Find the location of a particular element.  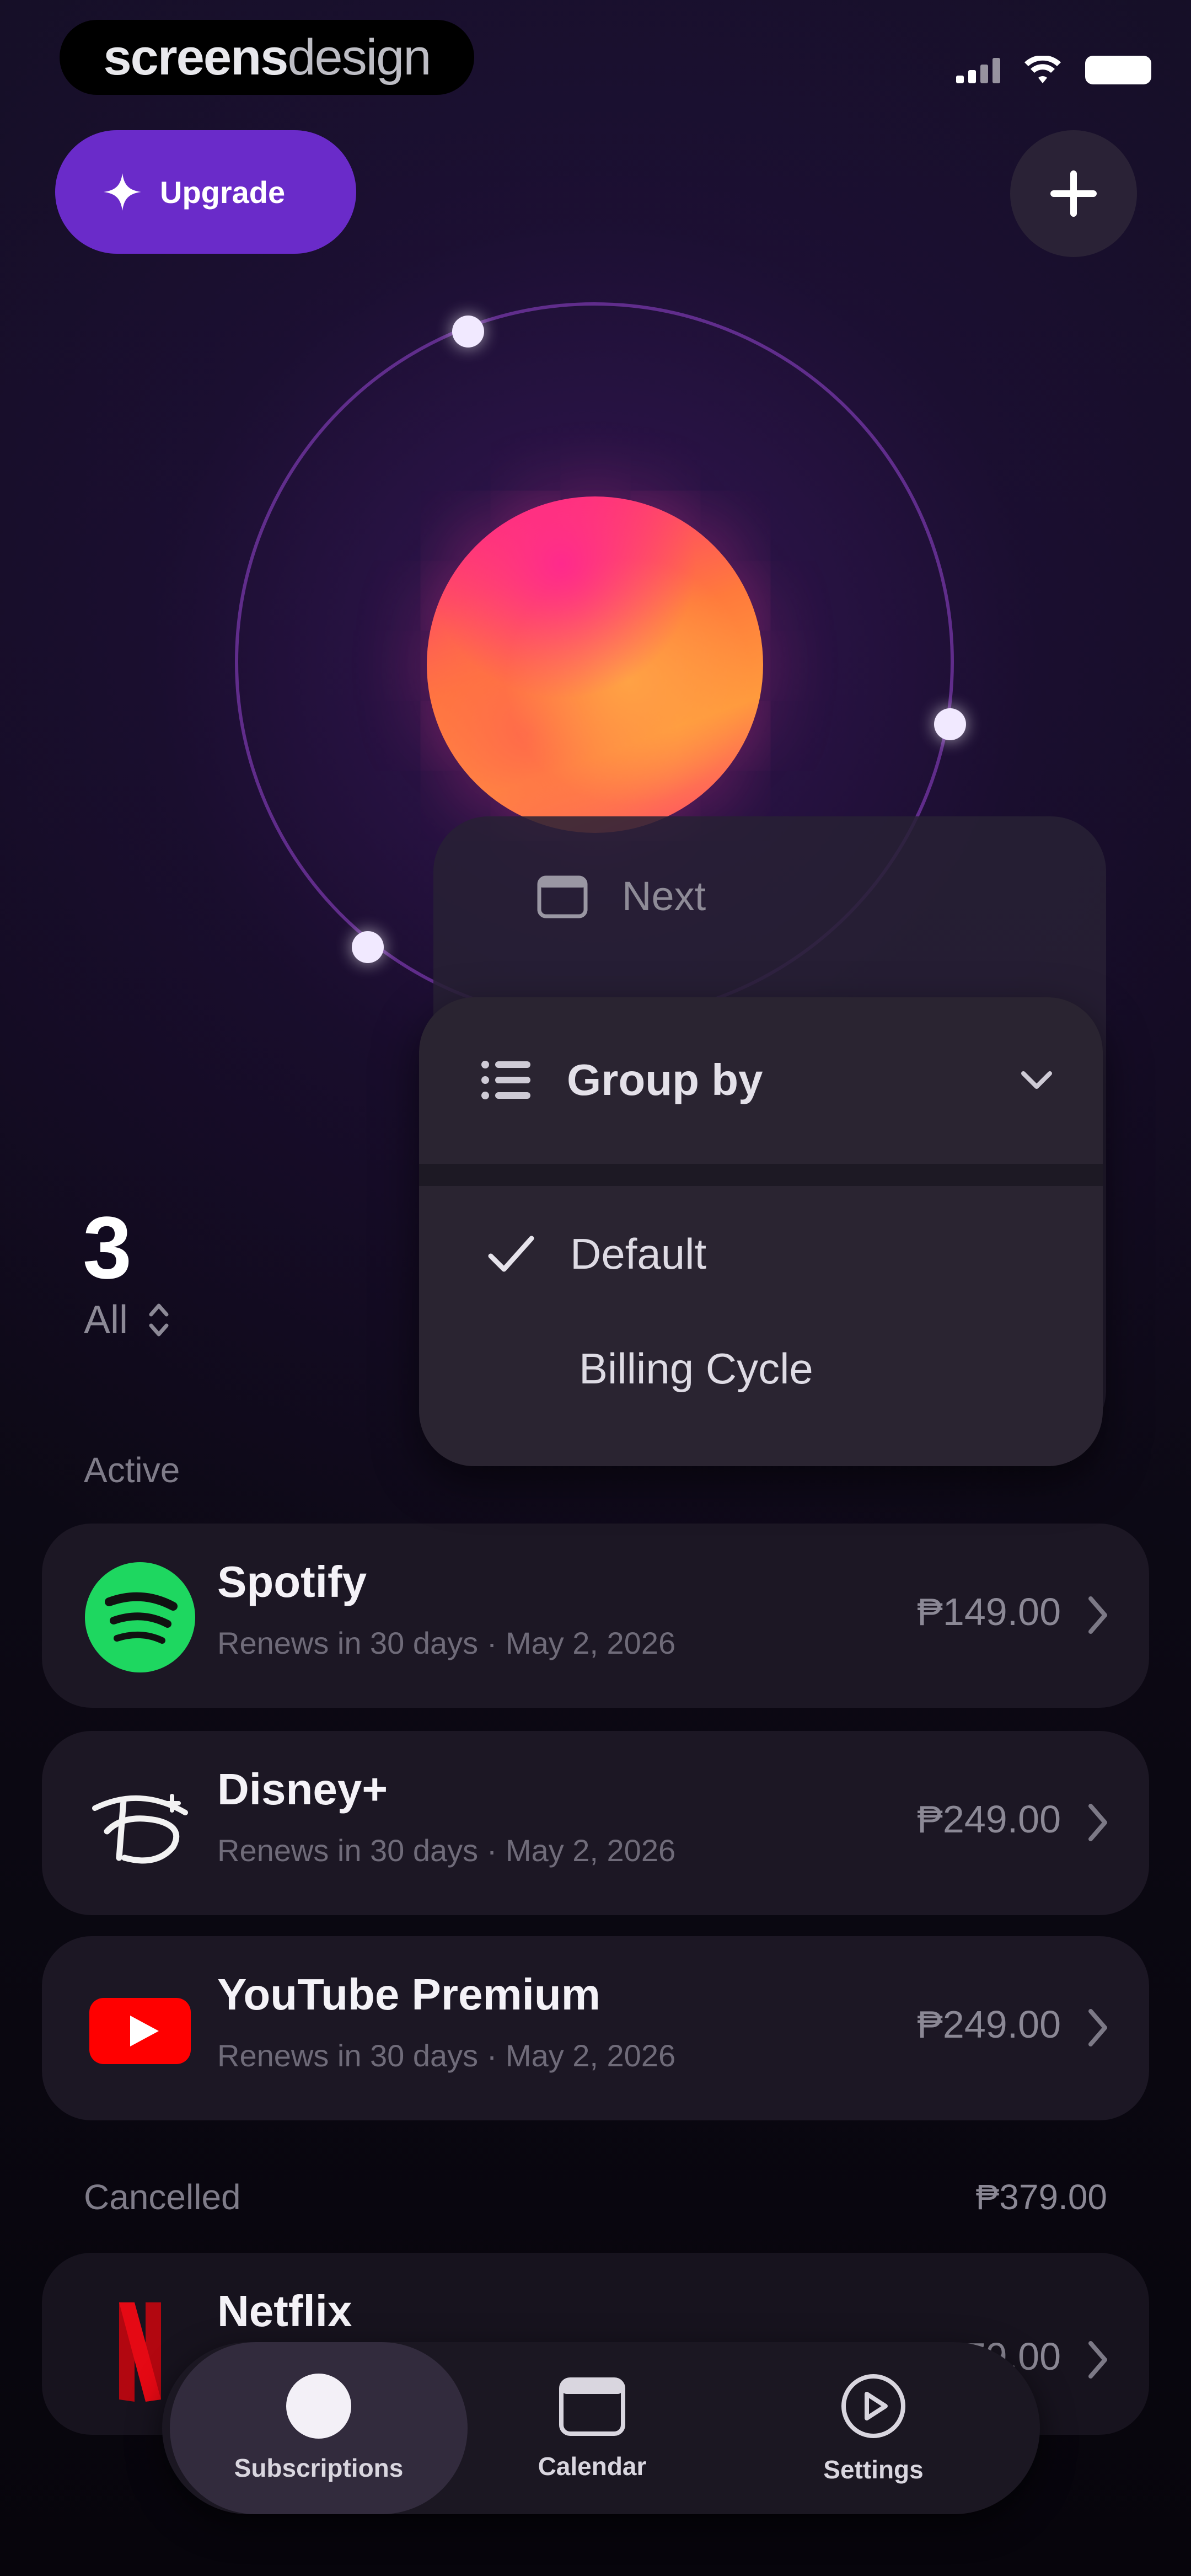

add-subscription-button is located at coordinates (1073, 193).